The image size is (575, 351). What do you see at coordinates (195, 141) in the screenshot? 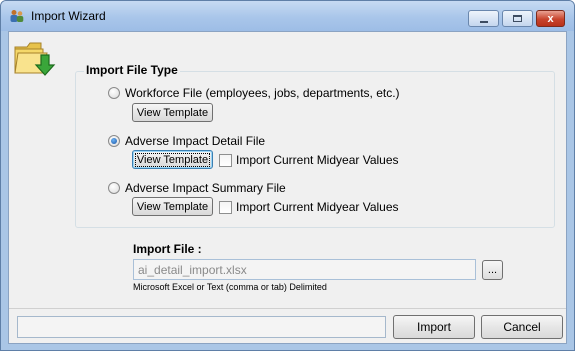
I see `radio-label: Adverse Impact Detail File` at bounding box center [195, 141].